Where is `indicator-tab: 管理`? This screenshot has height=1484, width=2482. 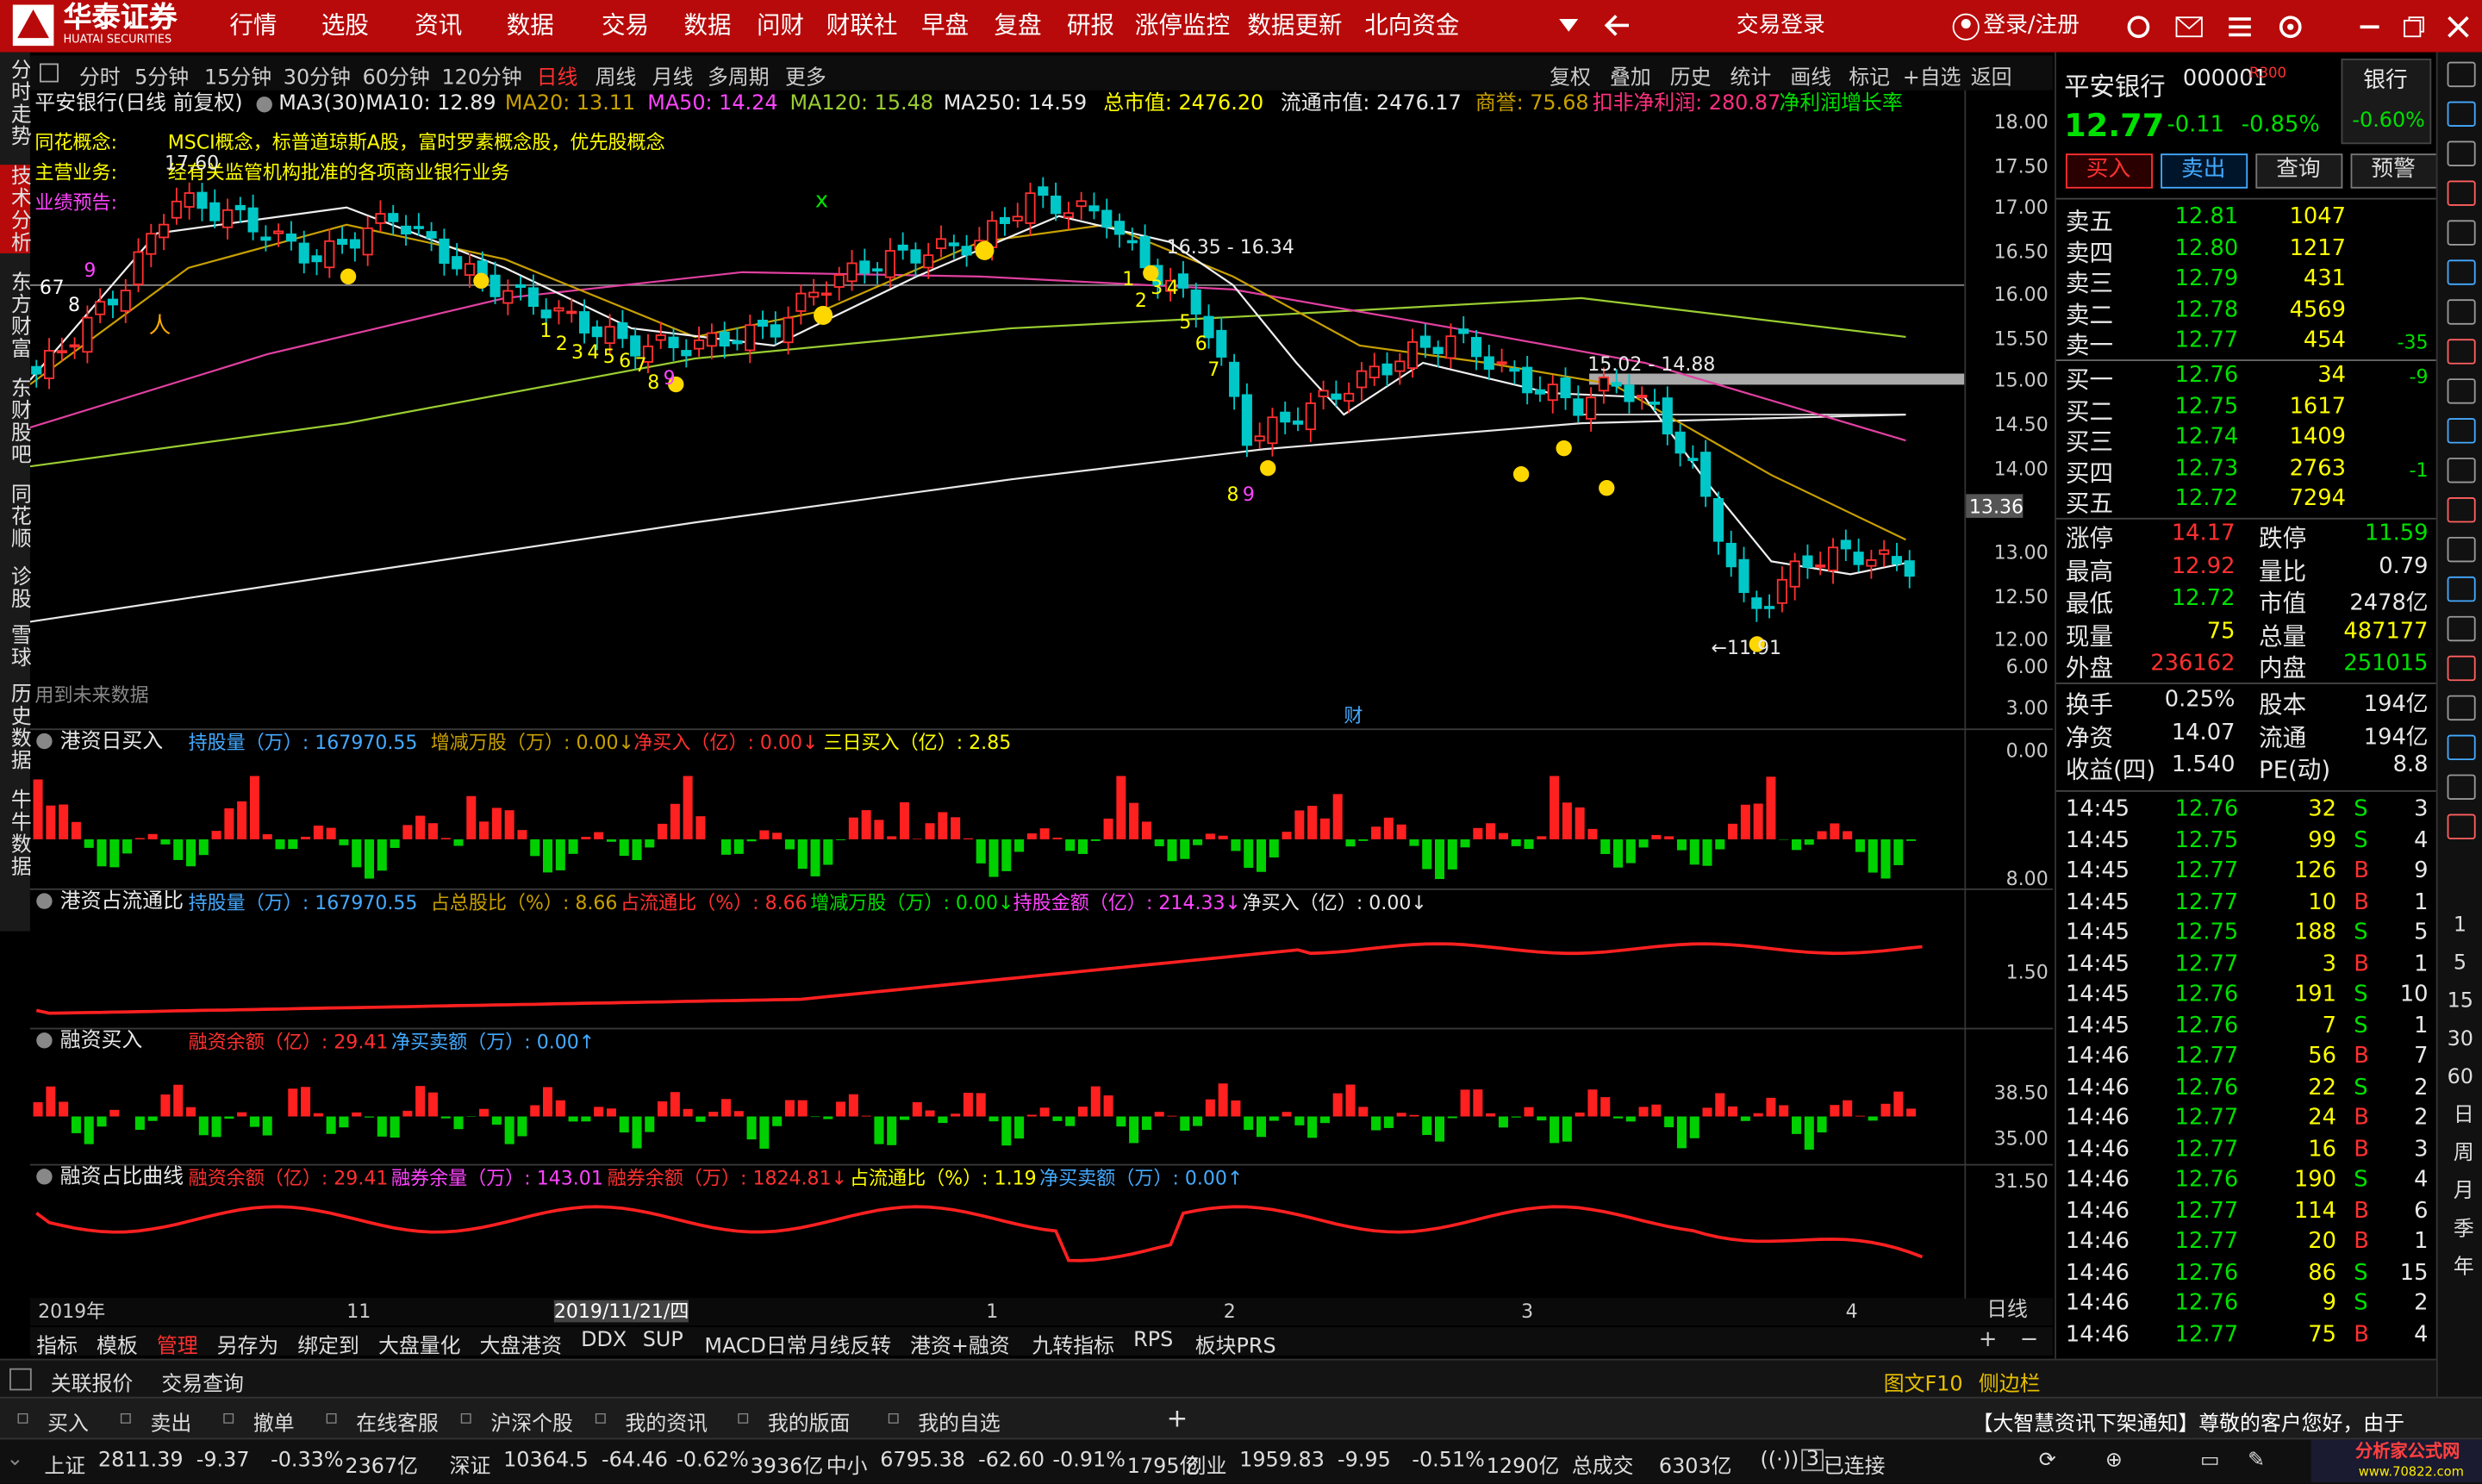 indicator-tab: 管理 is located at coordinates (178, 1344).